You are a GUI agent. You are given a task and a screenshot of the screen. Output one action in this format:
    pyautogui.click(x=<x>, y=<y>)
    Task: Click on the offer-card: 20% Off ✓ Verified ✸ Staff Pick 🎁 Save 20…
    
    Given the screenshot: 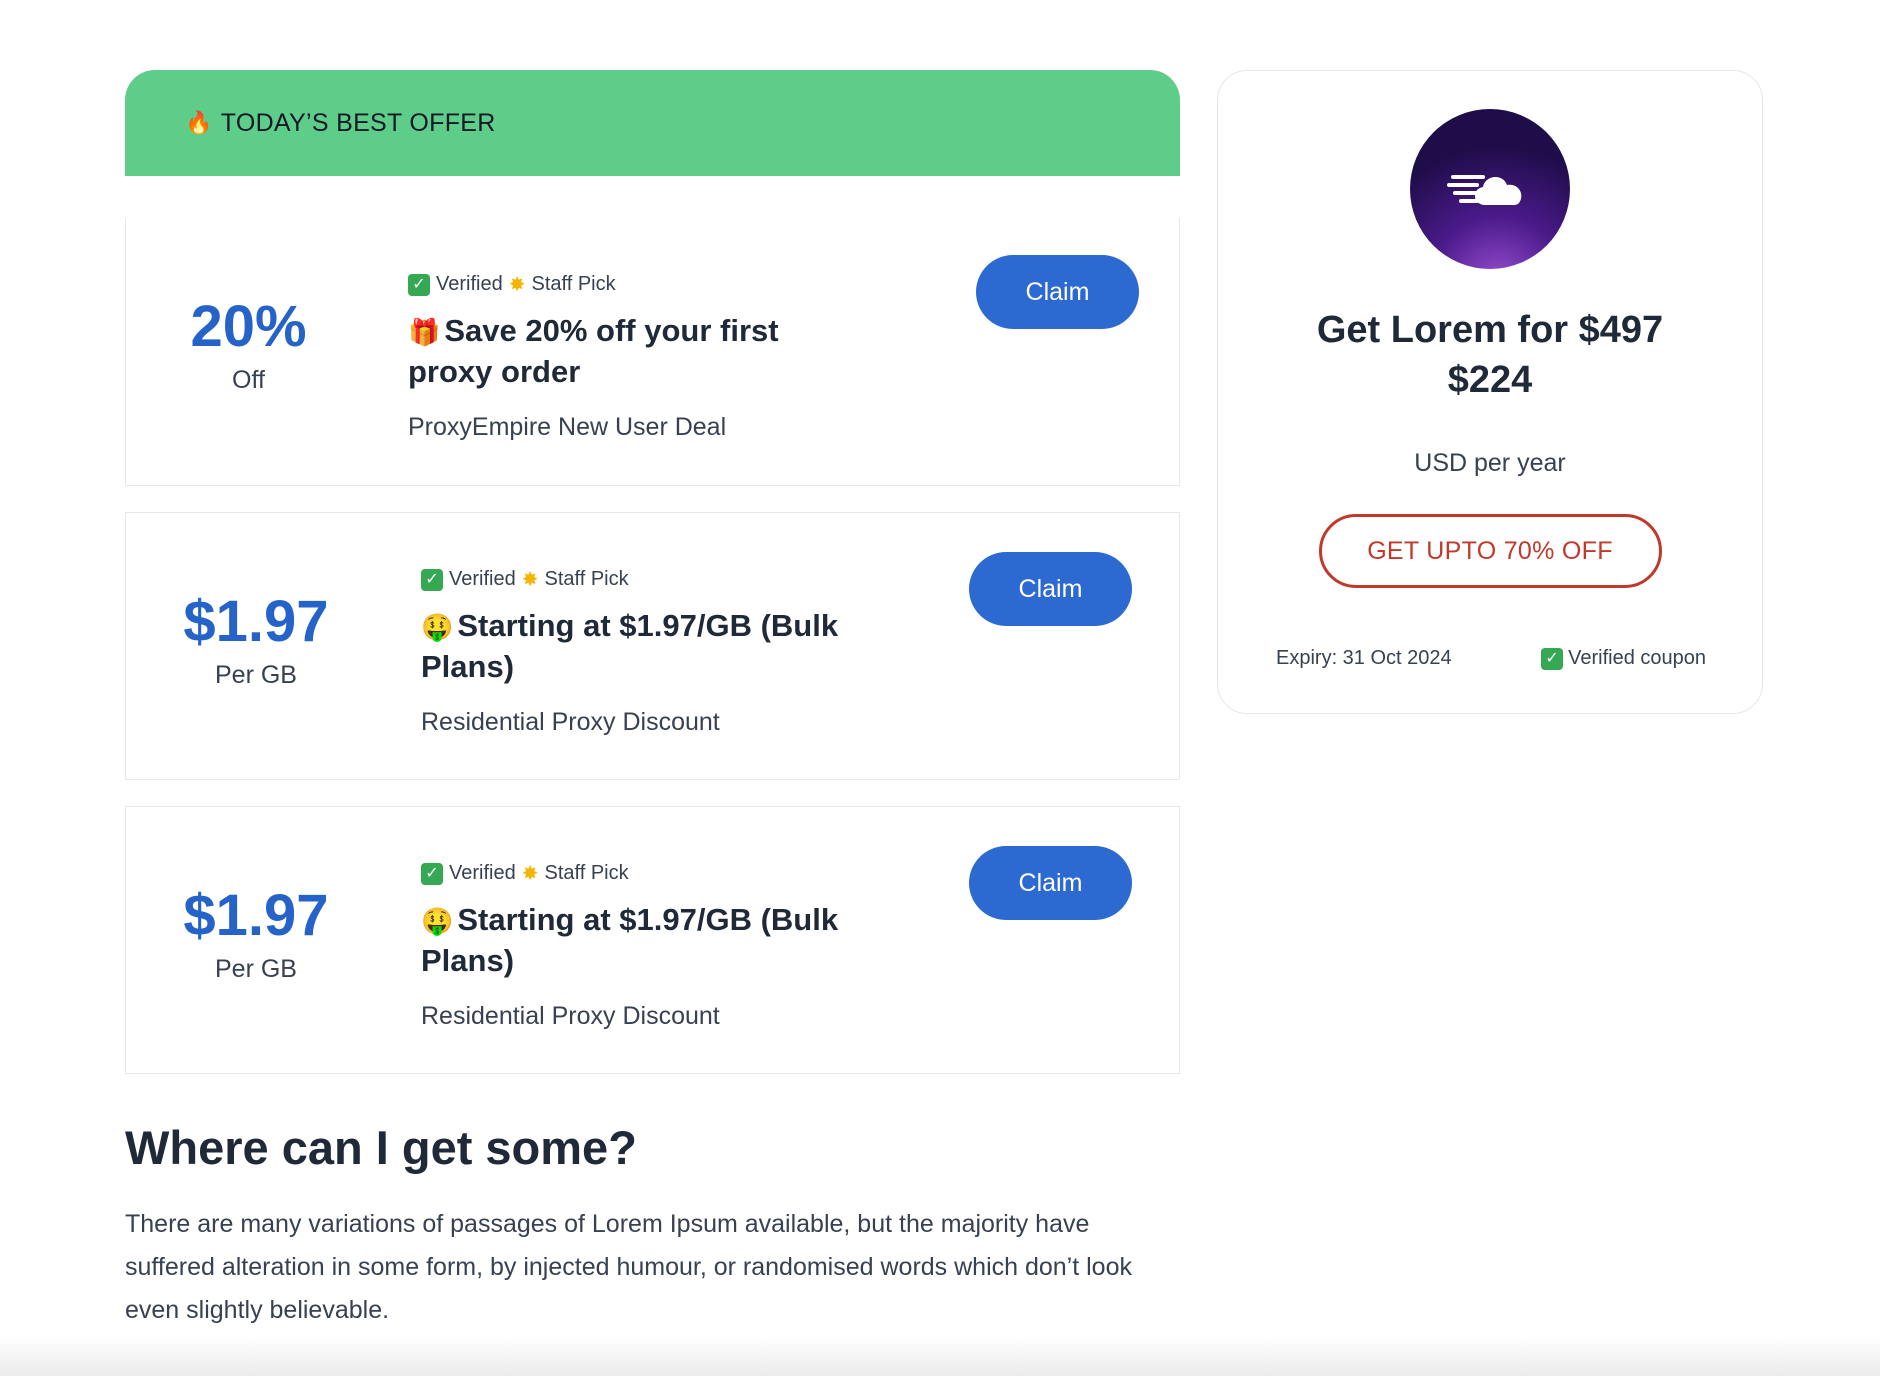 What is the action you would take?
    pyautogui.click(x=652, y=352)
    